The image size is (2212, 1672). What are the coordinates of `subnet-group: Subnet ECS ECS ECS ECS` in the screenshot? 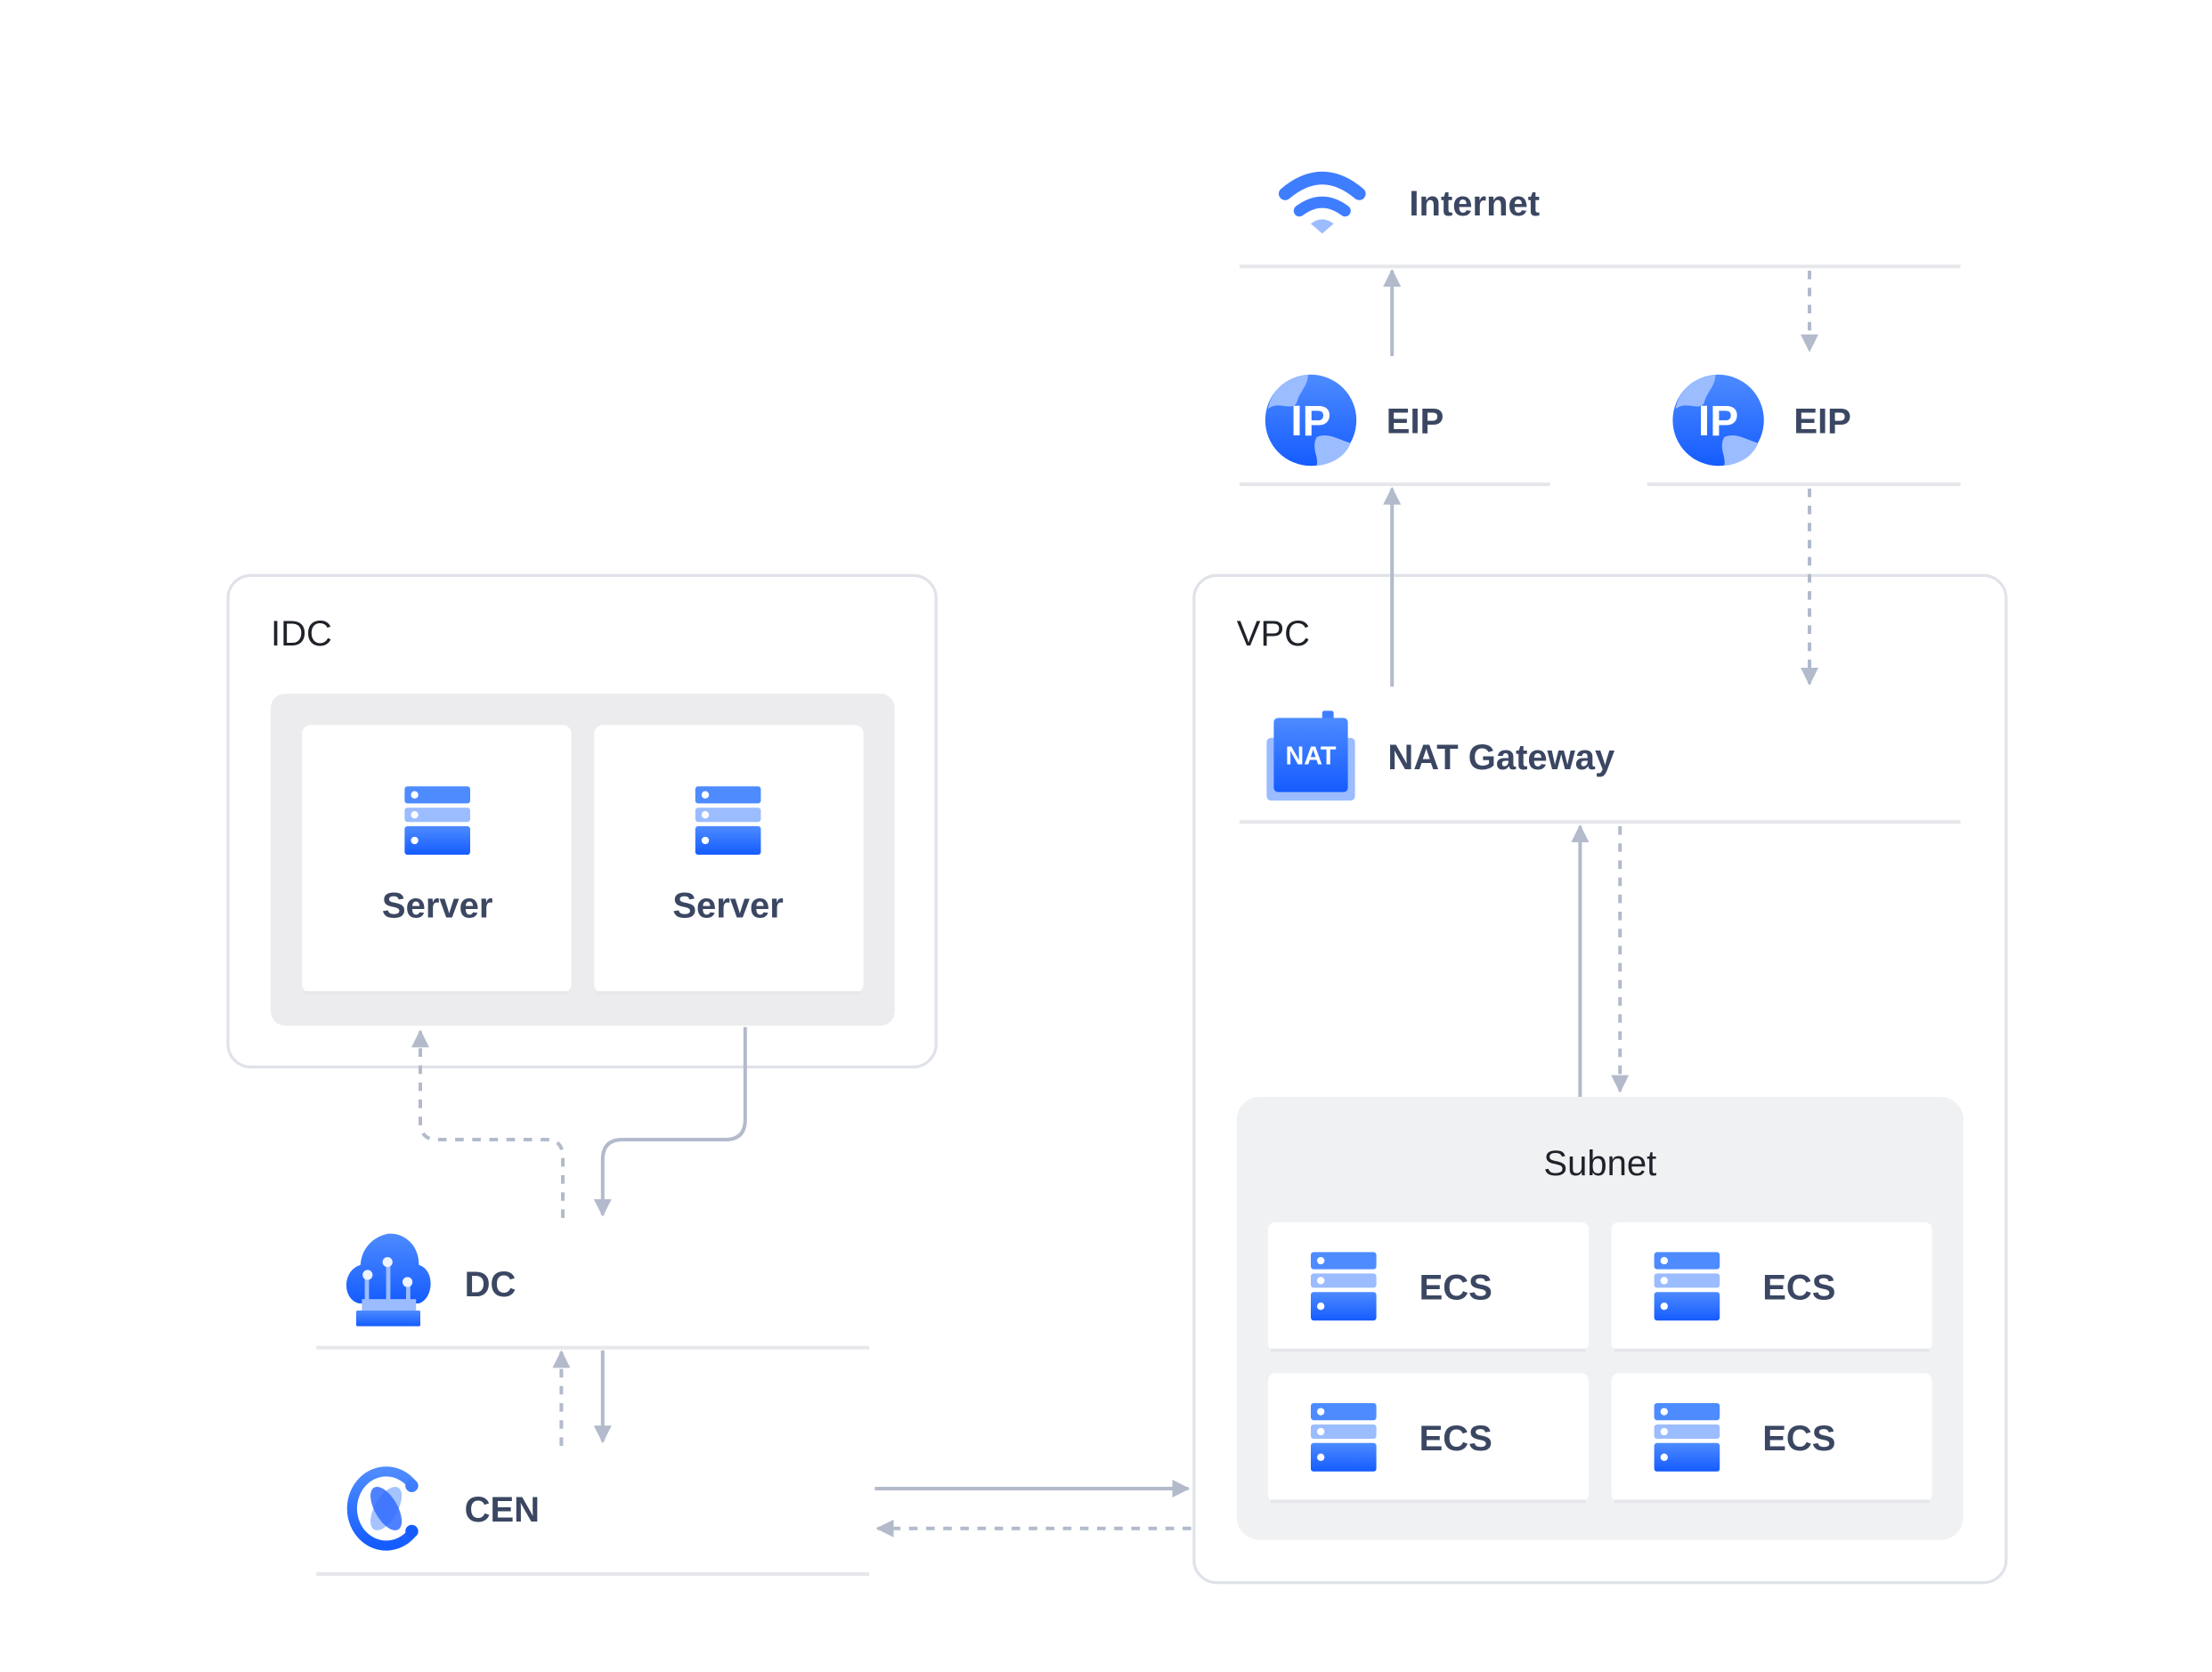 It's located at (1600, 1318).